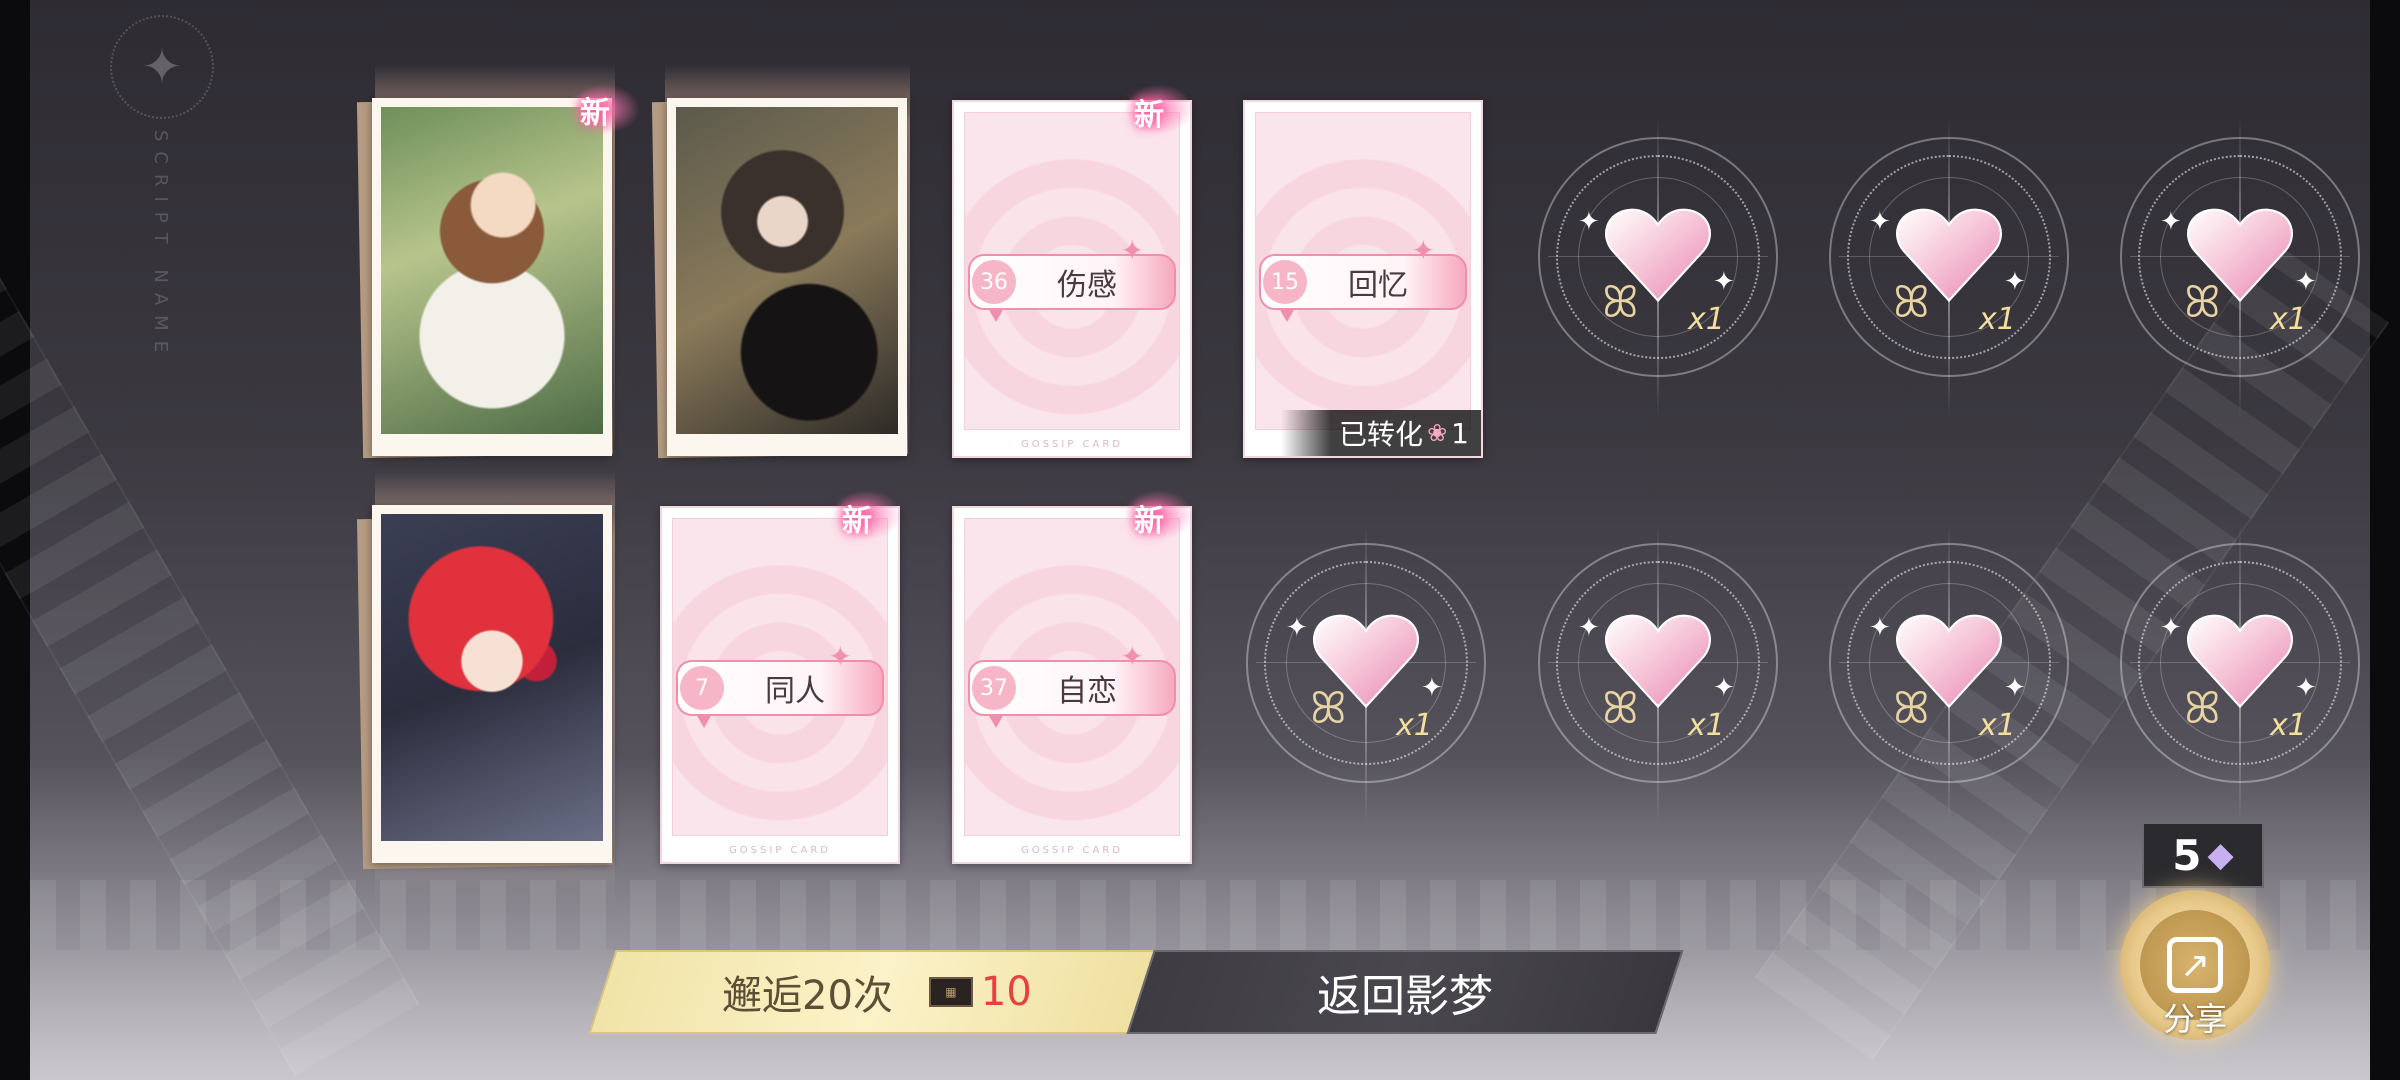  Describe the element at coordinates (1405, 996) in the screenshot. I see `return-label: 返回影梦` at that location.